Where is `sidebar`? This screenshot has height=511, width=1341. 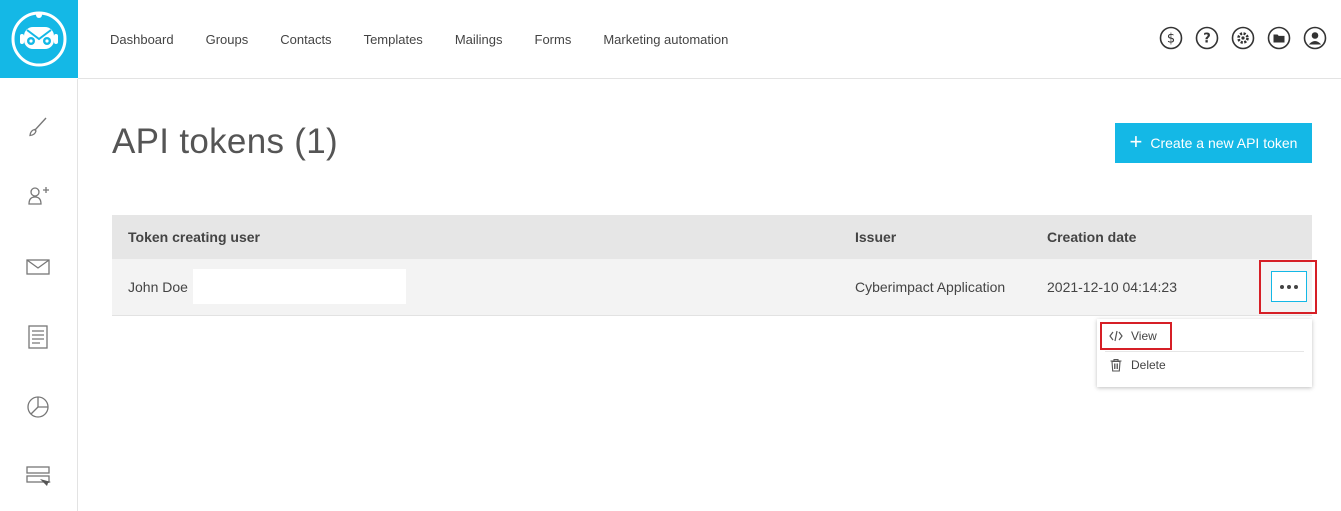 sidebar is located at coordinates (39, 295).